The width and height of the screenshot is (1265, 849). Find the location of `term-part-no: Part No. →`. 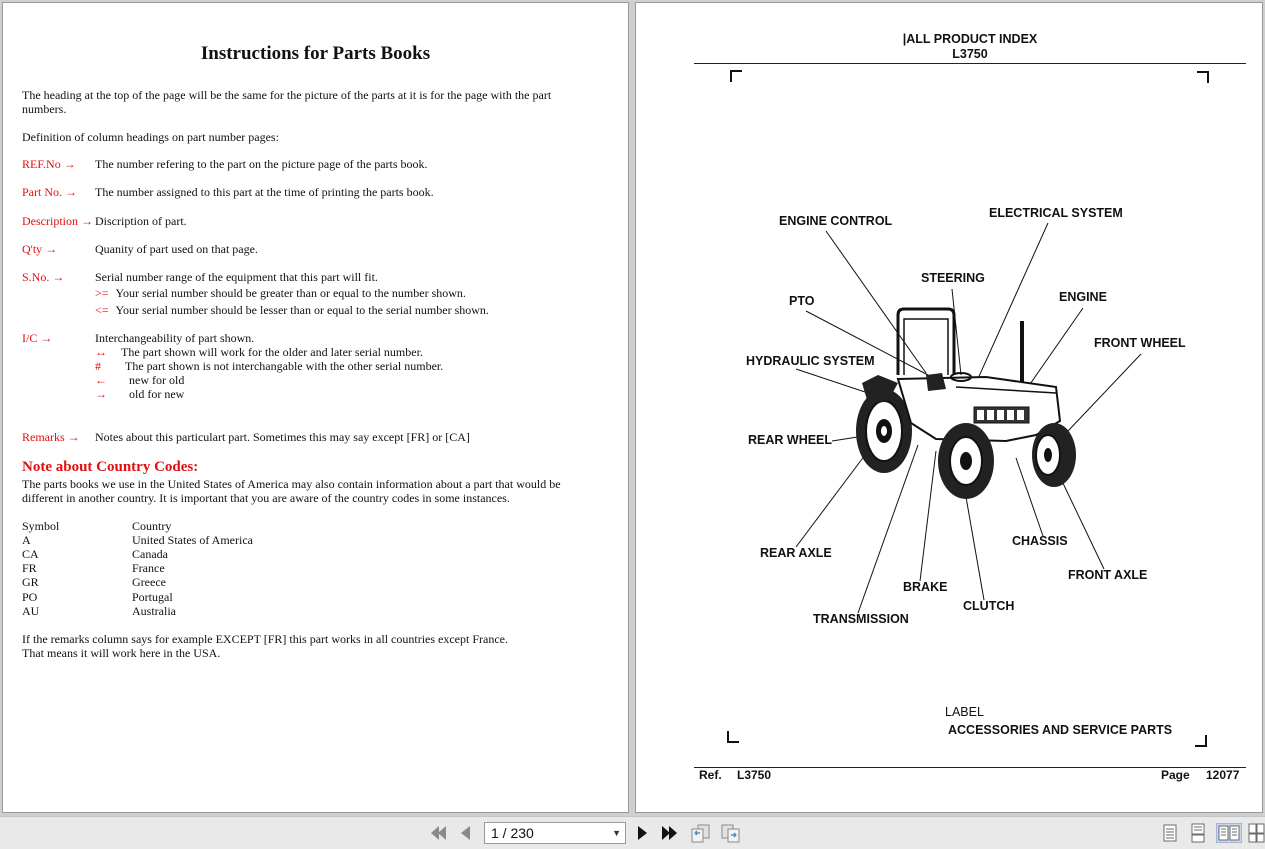

term-part-no: Part No. → is located at coordinates (49, 192).